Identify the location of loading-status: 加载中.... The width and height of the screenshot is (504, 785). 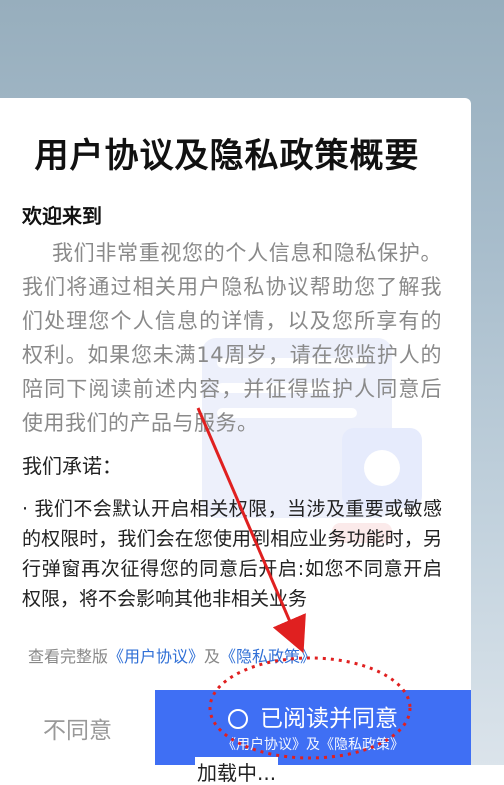
(237, 771).